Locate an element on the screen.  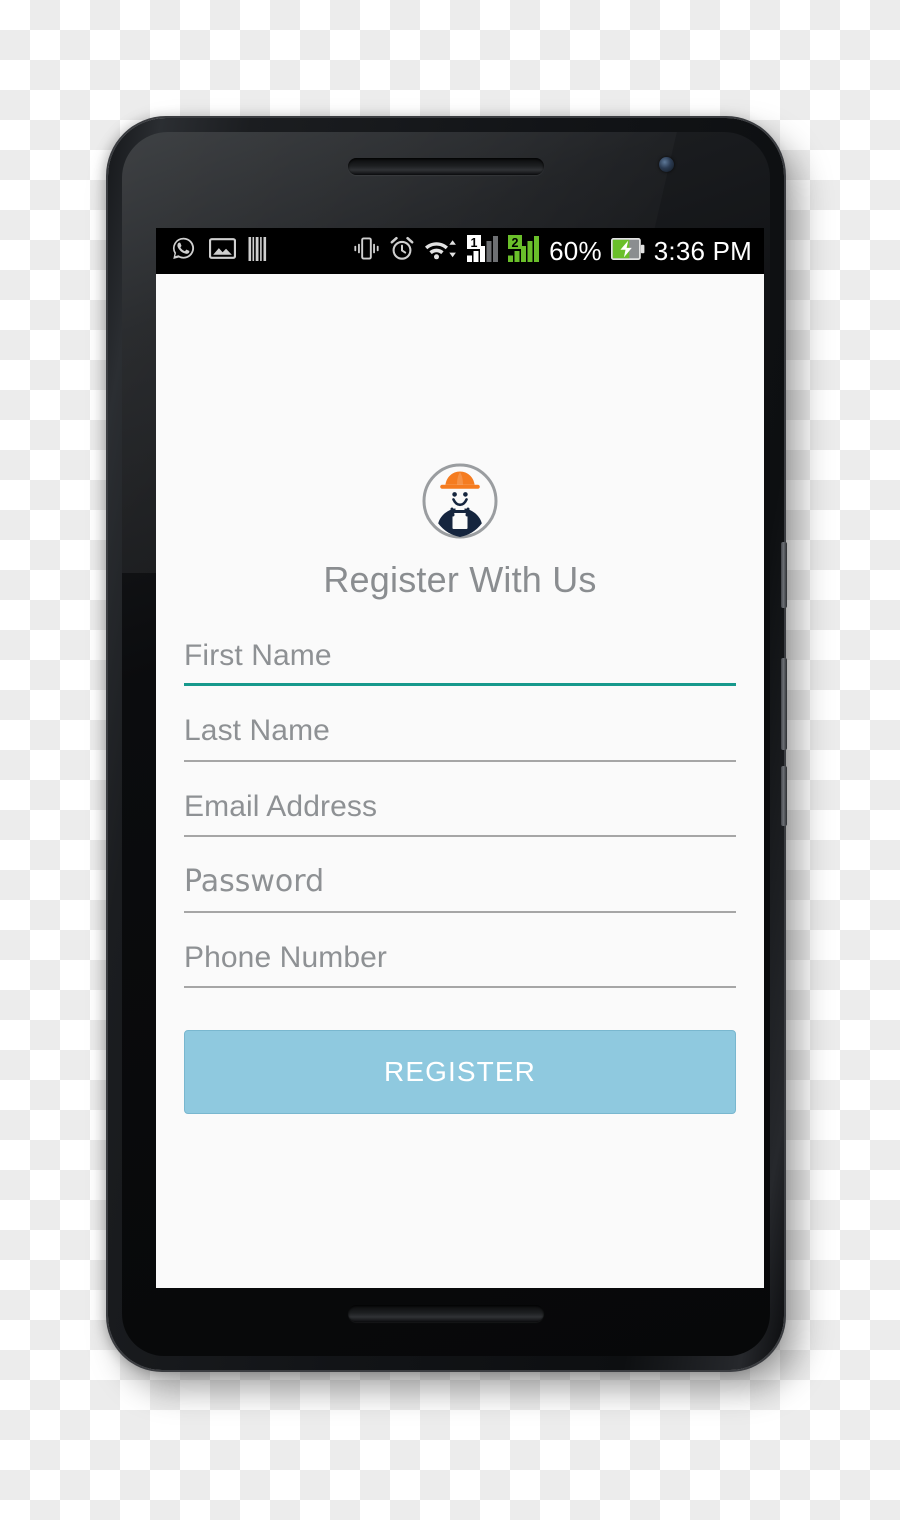
battery-charging-icon is located at coordinates (627, 251).